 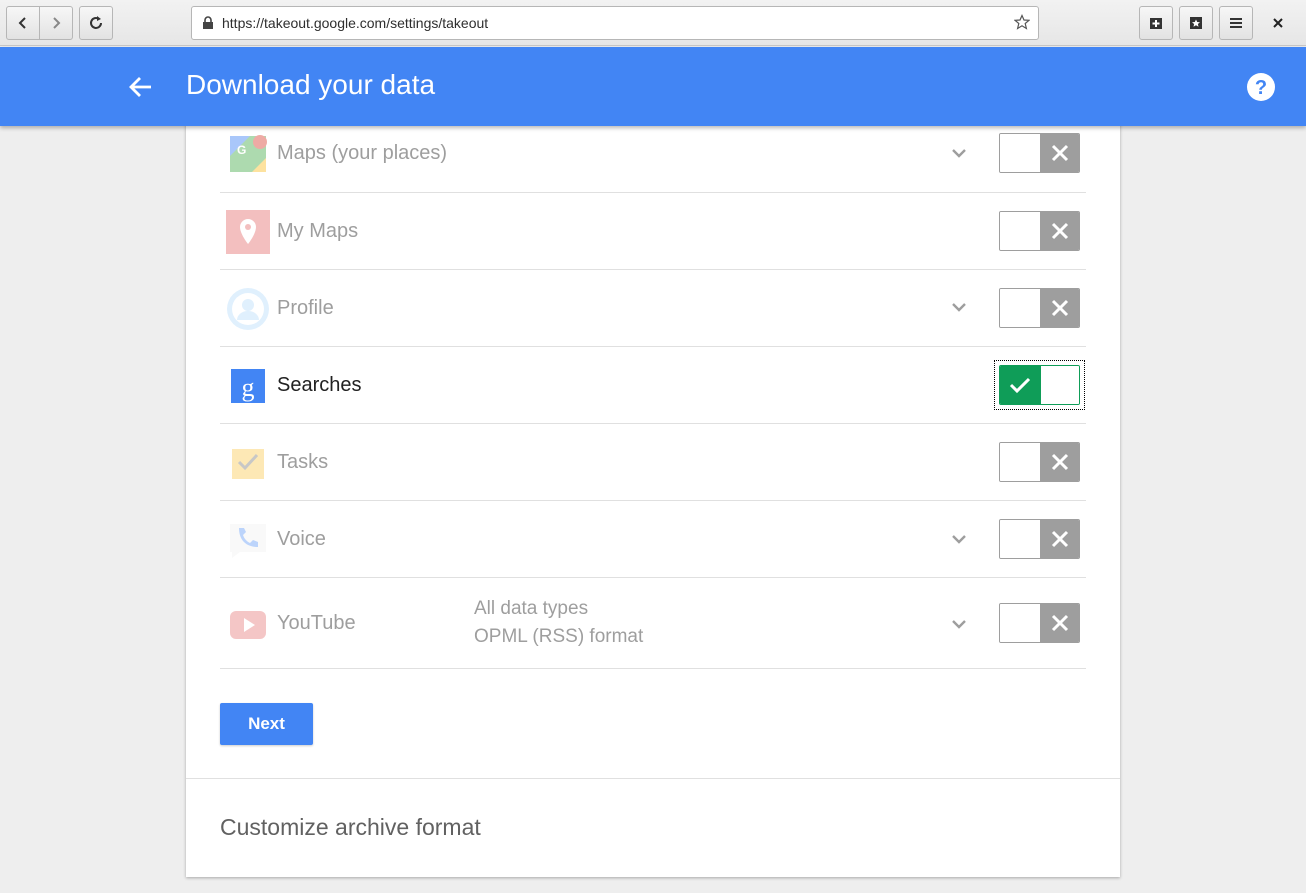 I want to click on chevron-right-icon, so click(x=57, y=23).